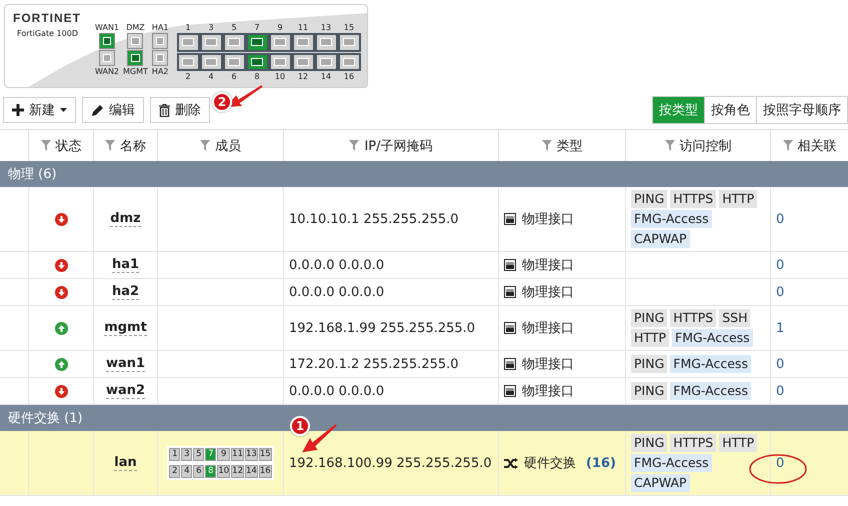 Image resolution: width=848 pixels, height=506 pixels. Describe the element at coordinates (18, 110) in the screenshot. I see `plus-icon` at that location.